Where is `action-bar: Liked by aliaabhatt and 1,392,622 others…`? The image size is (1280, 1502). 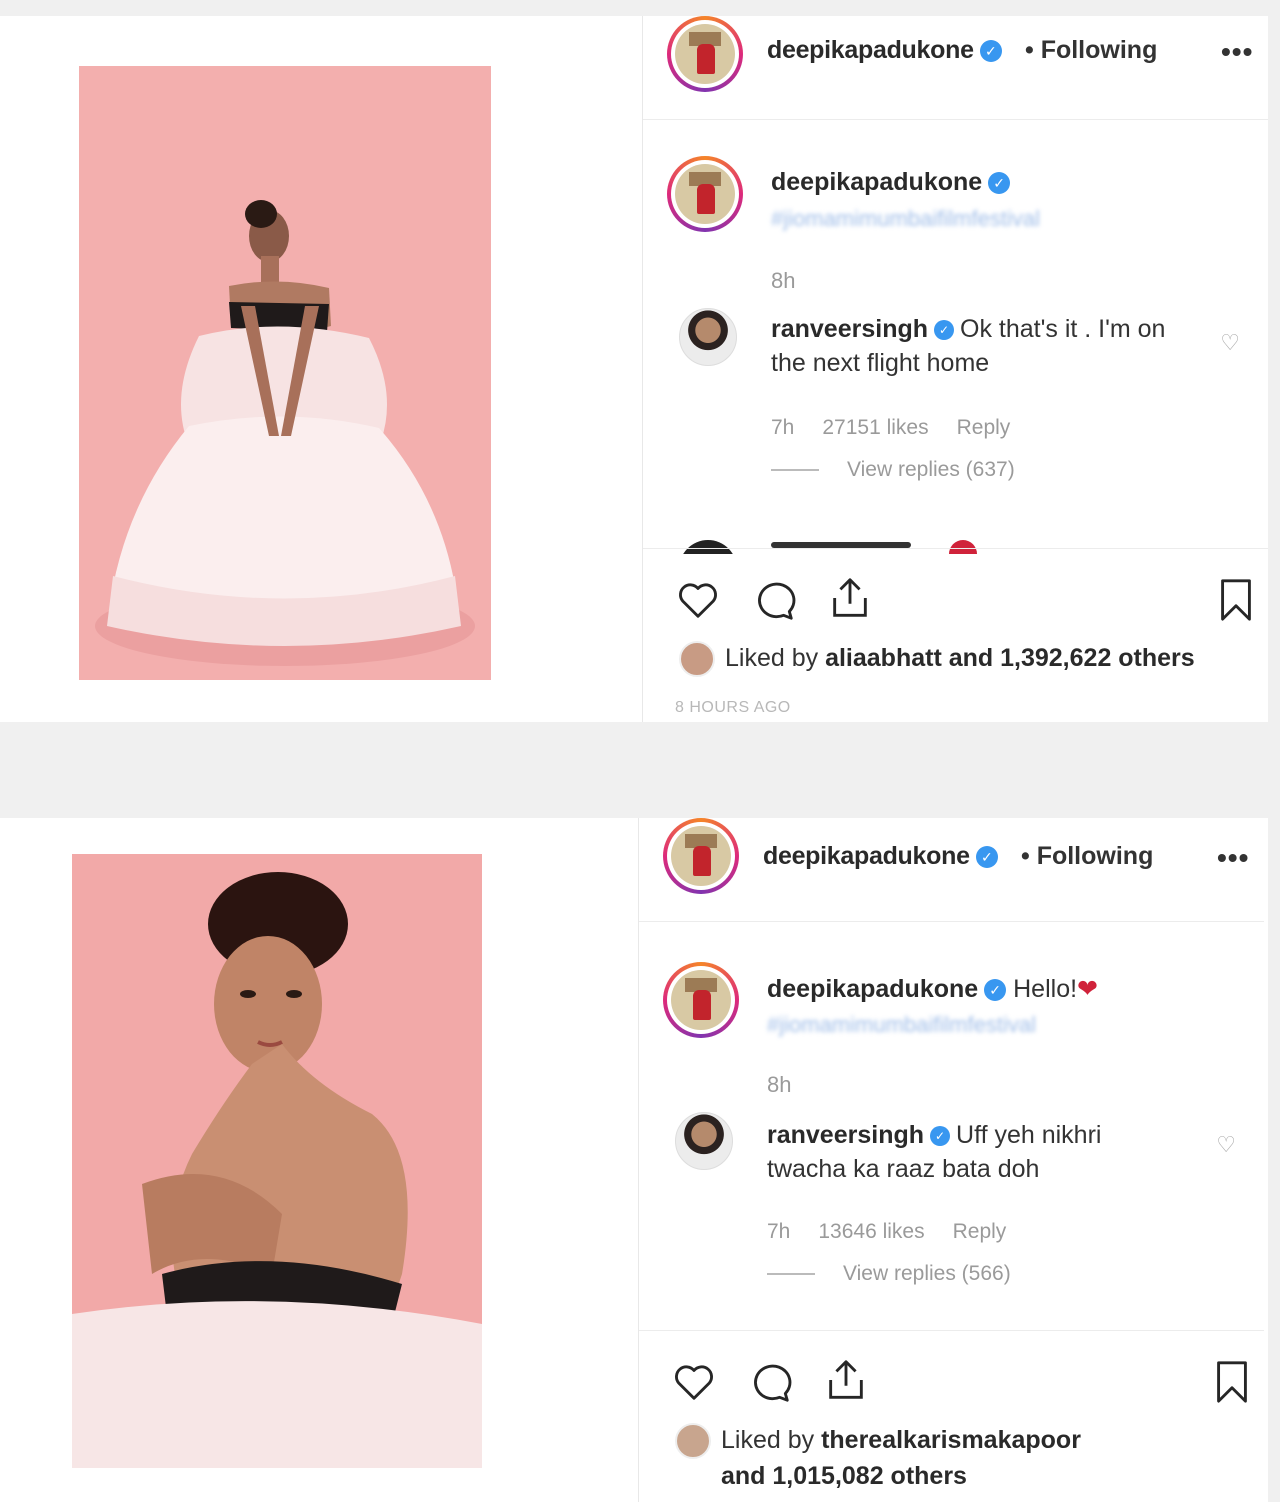 action-bar: Liked by aliaabhatt and 1,392,622 others… is located at coordinates (955, 635).